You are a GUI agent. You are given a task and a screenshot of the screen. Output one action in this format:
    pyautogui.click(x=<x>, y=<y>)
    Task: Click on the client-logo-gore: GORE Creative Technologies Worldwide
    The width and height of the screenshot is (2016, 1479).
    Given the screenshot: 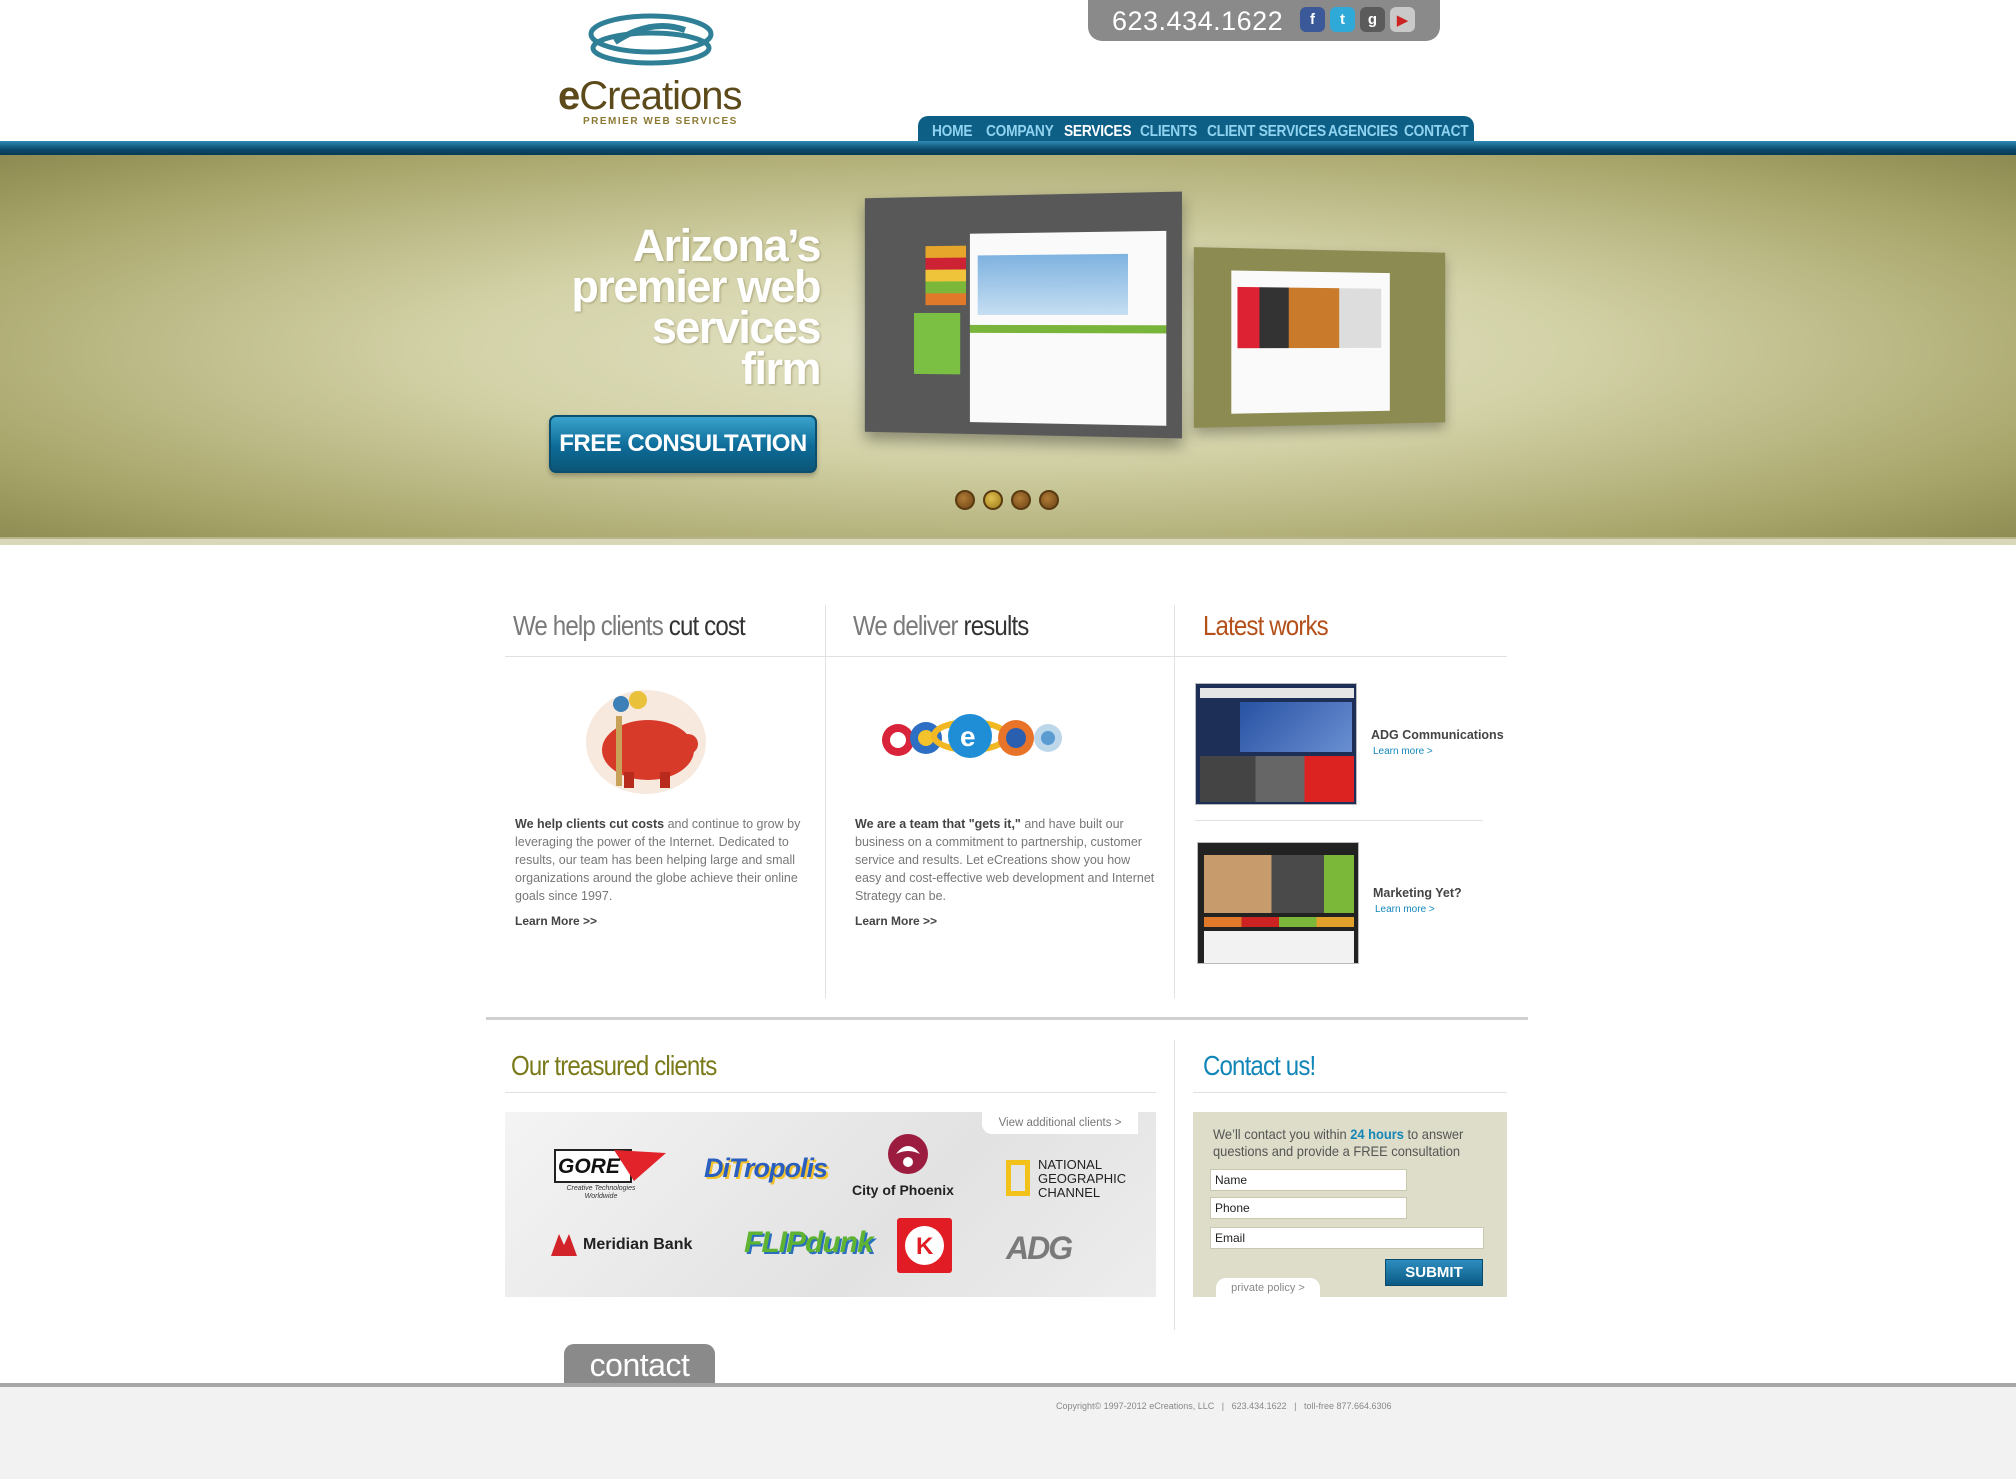 What is the action you would take?
    pyautogui.click(x=611, y=1174)
    